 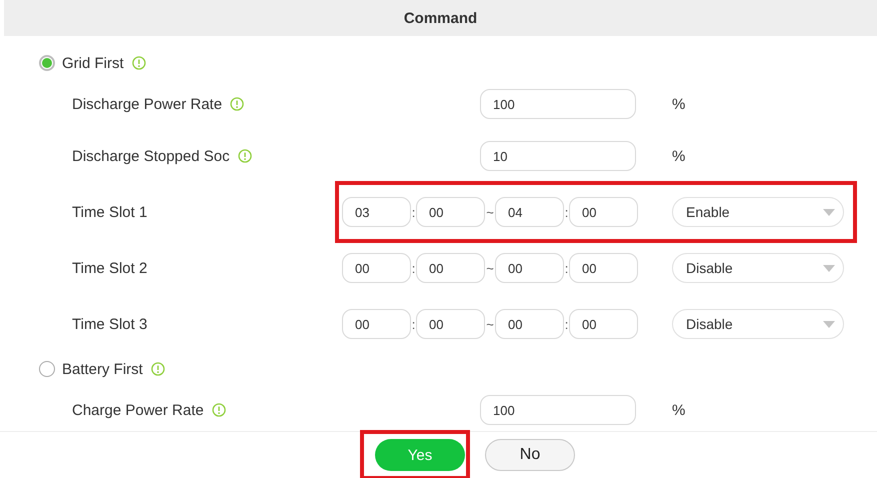 What do you see at coordinates (147, 104) in the screenshot?
I see `field-label: Discharge Power Rate` at bounding box center [147, 104].